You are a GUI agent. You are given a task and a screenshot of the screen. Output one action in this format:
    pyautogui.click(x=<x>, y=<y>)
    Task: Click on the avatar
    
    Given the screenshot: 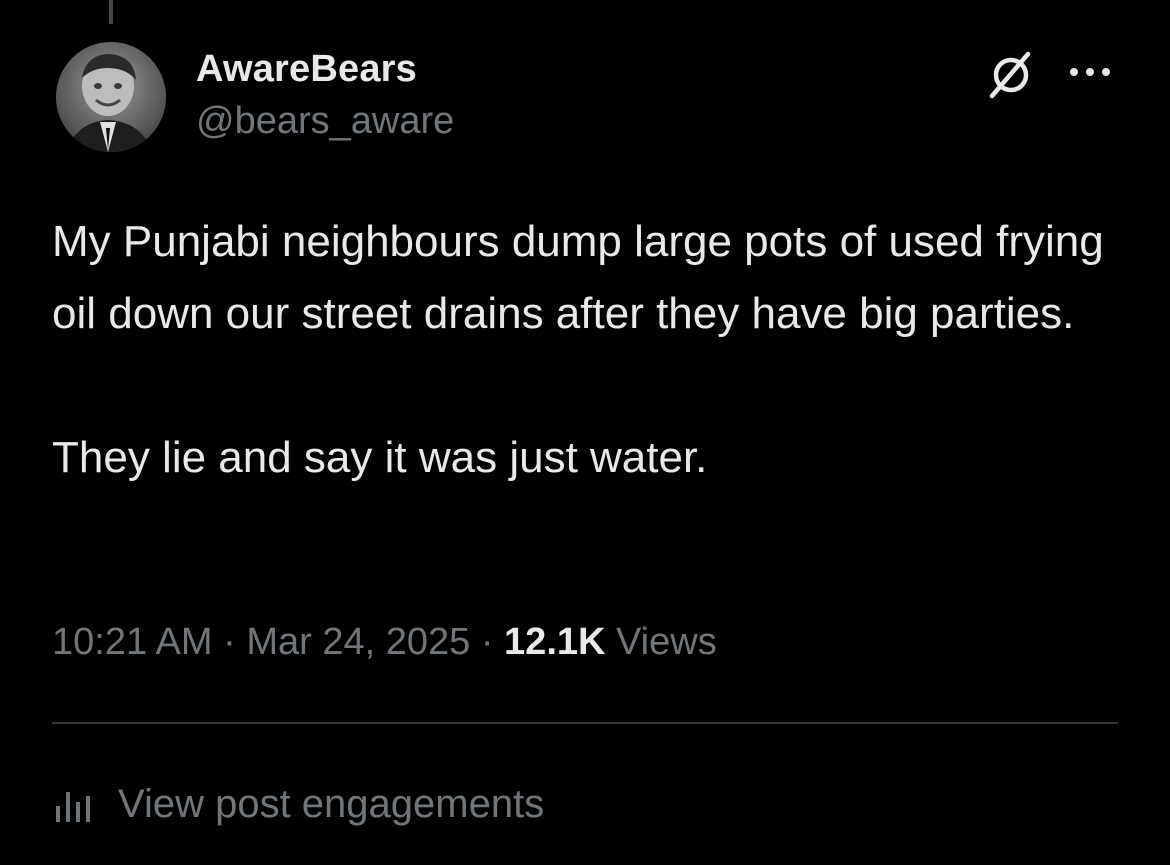 What is the action you would take?
    pyautogui.click(x=111, y=97)
    